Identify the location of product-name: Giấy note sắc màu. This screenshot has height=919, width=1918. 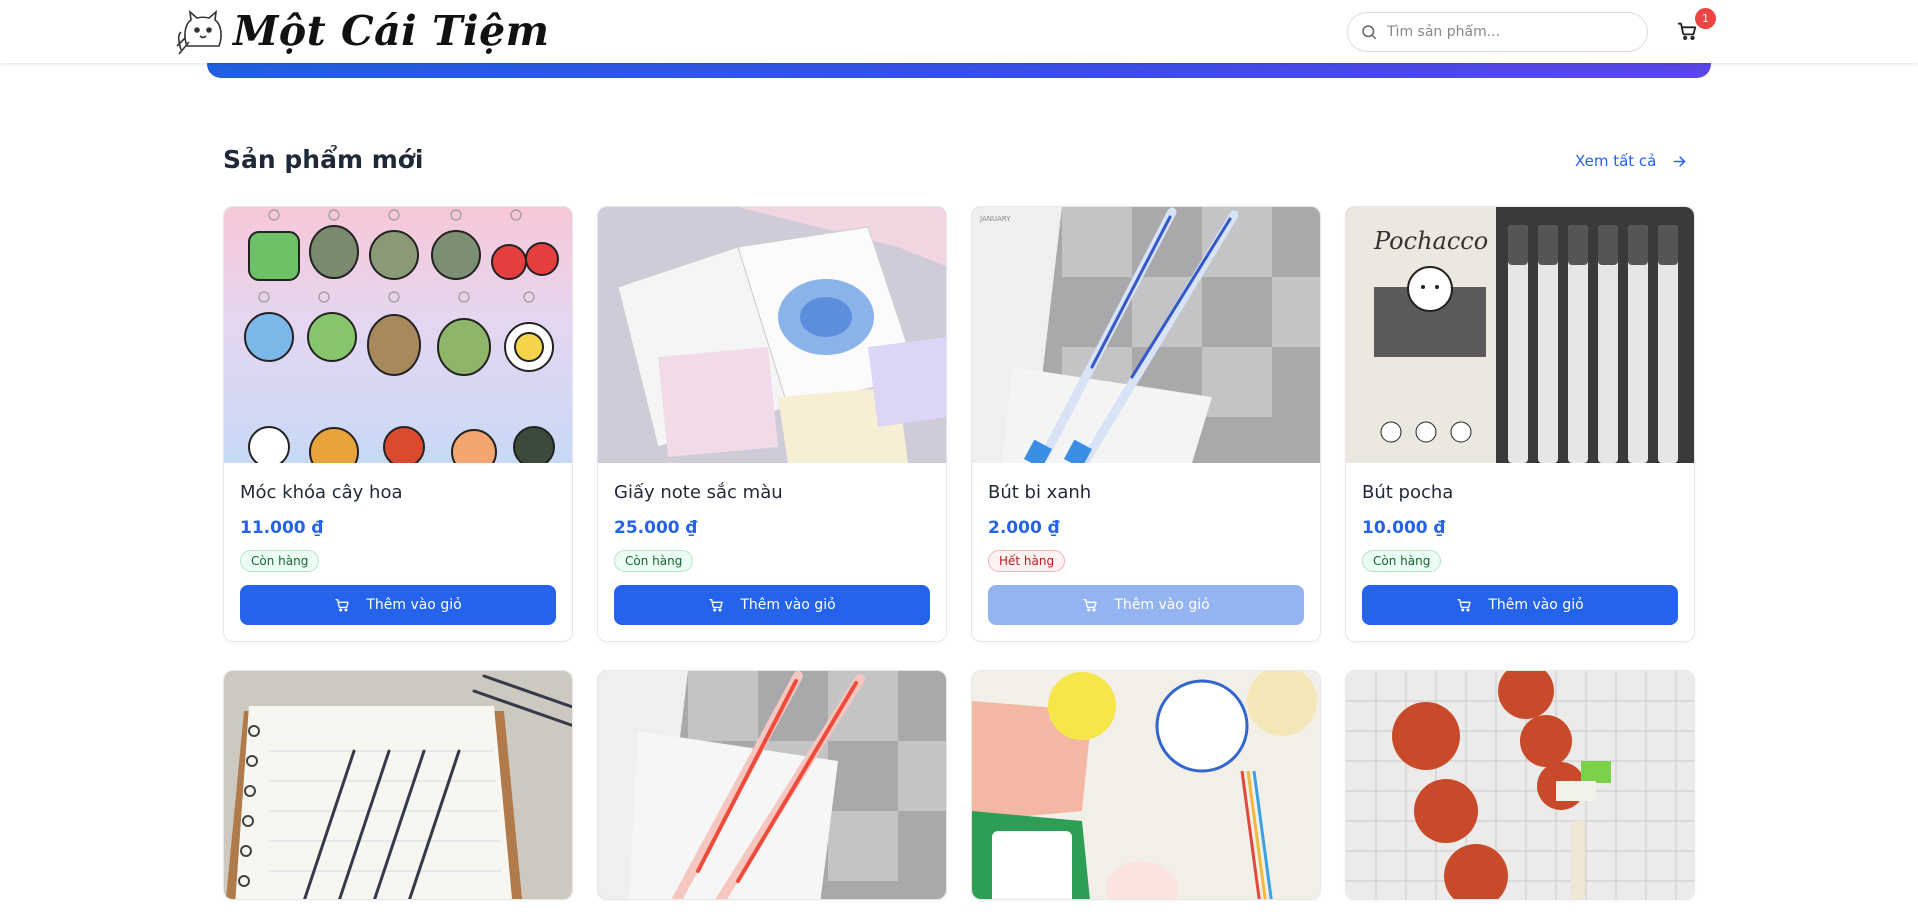
(772, 493).